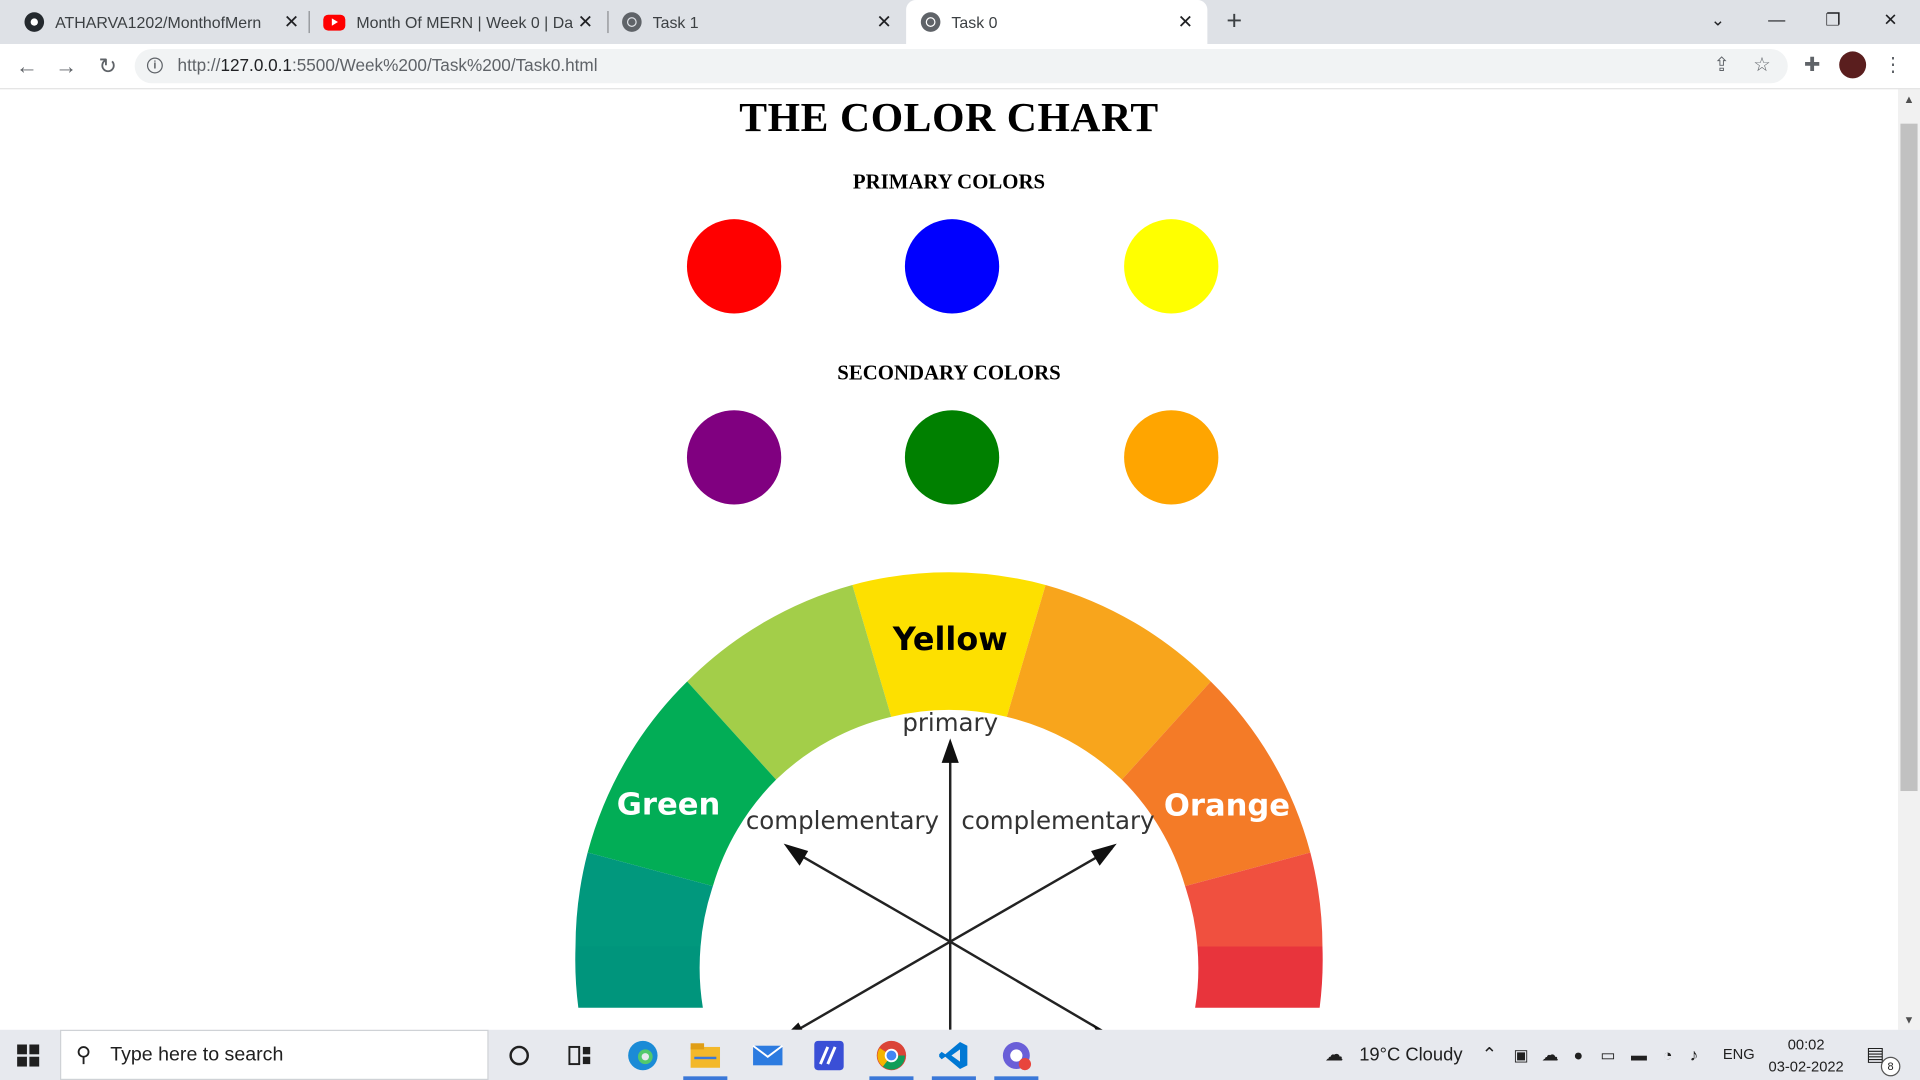 This screenshot has width=1920, height=1080. I want to click on youtube-icon, so click(334, 22).